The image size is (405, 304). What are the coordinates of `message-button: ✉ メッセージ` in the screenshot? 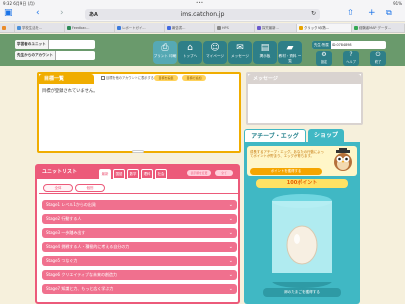 It's located at (240, 52).